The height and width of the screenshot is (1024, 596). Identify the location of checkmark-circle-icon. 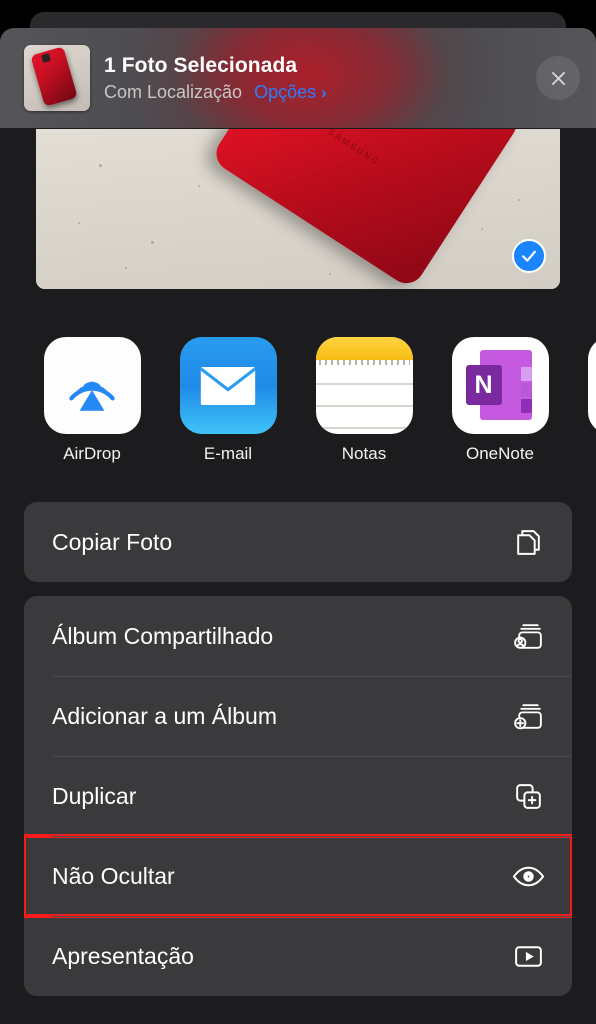
(529, 256).